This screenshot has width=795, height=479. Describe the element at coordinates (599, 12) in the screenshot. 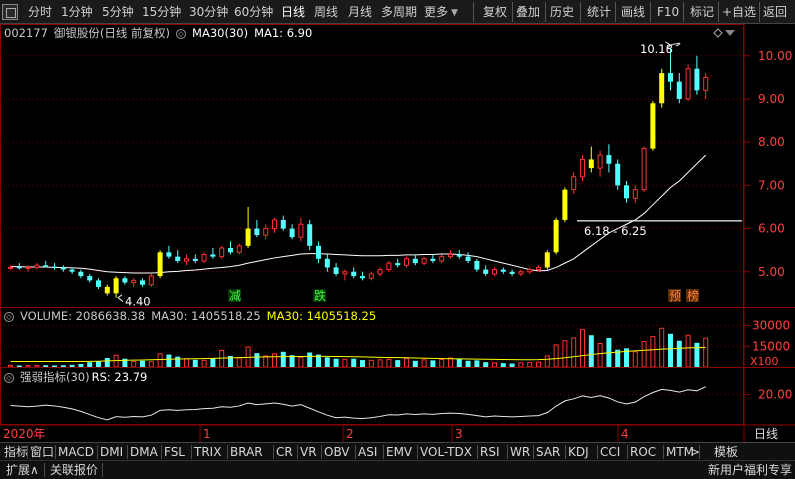

I see `stats-button: 统计` at that location.